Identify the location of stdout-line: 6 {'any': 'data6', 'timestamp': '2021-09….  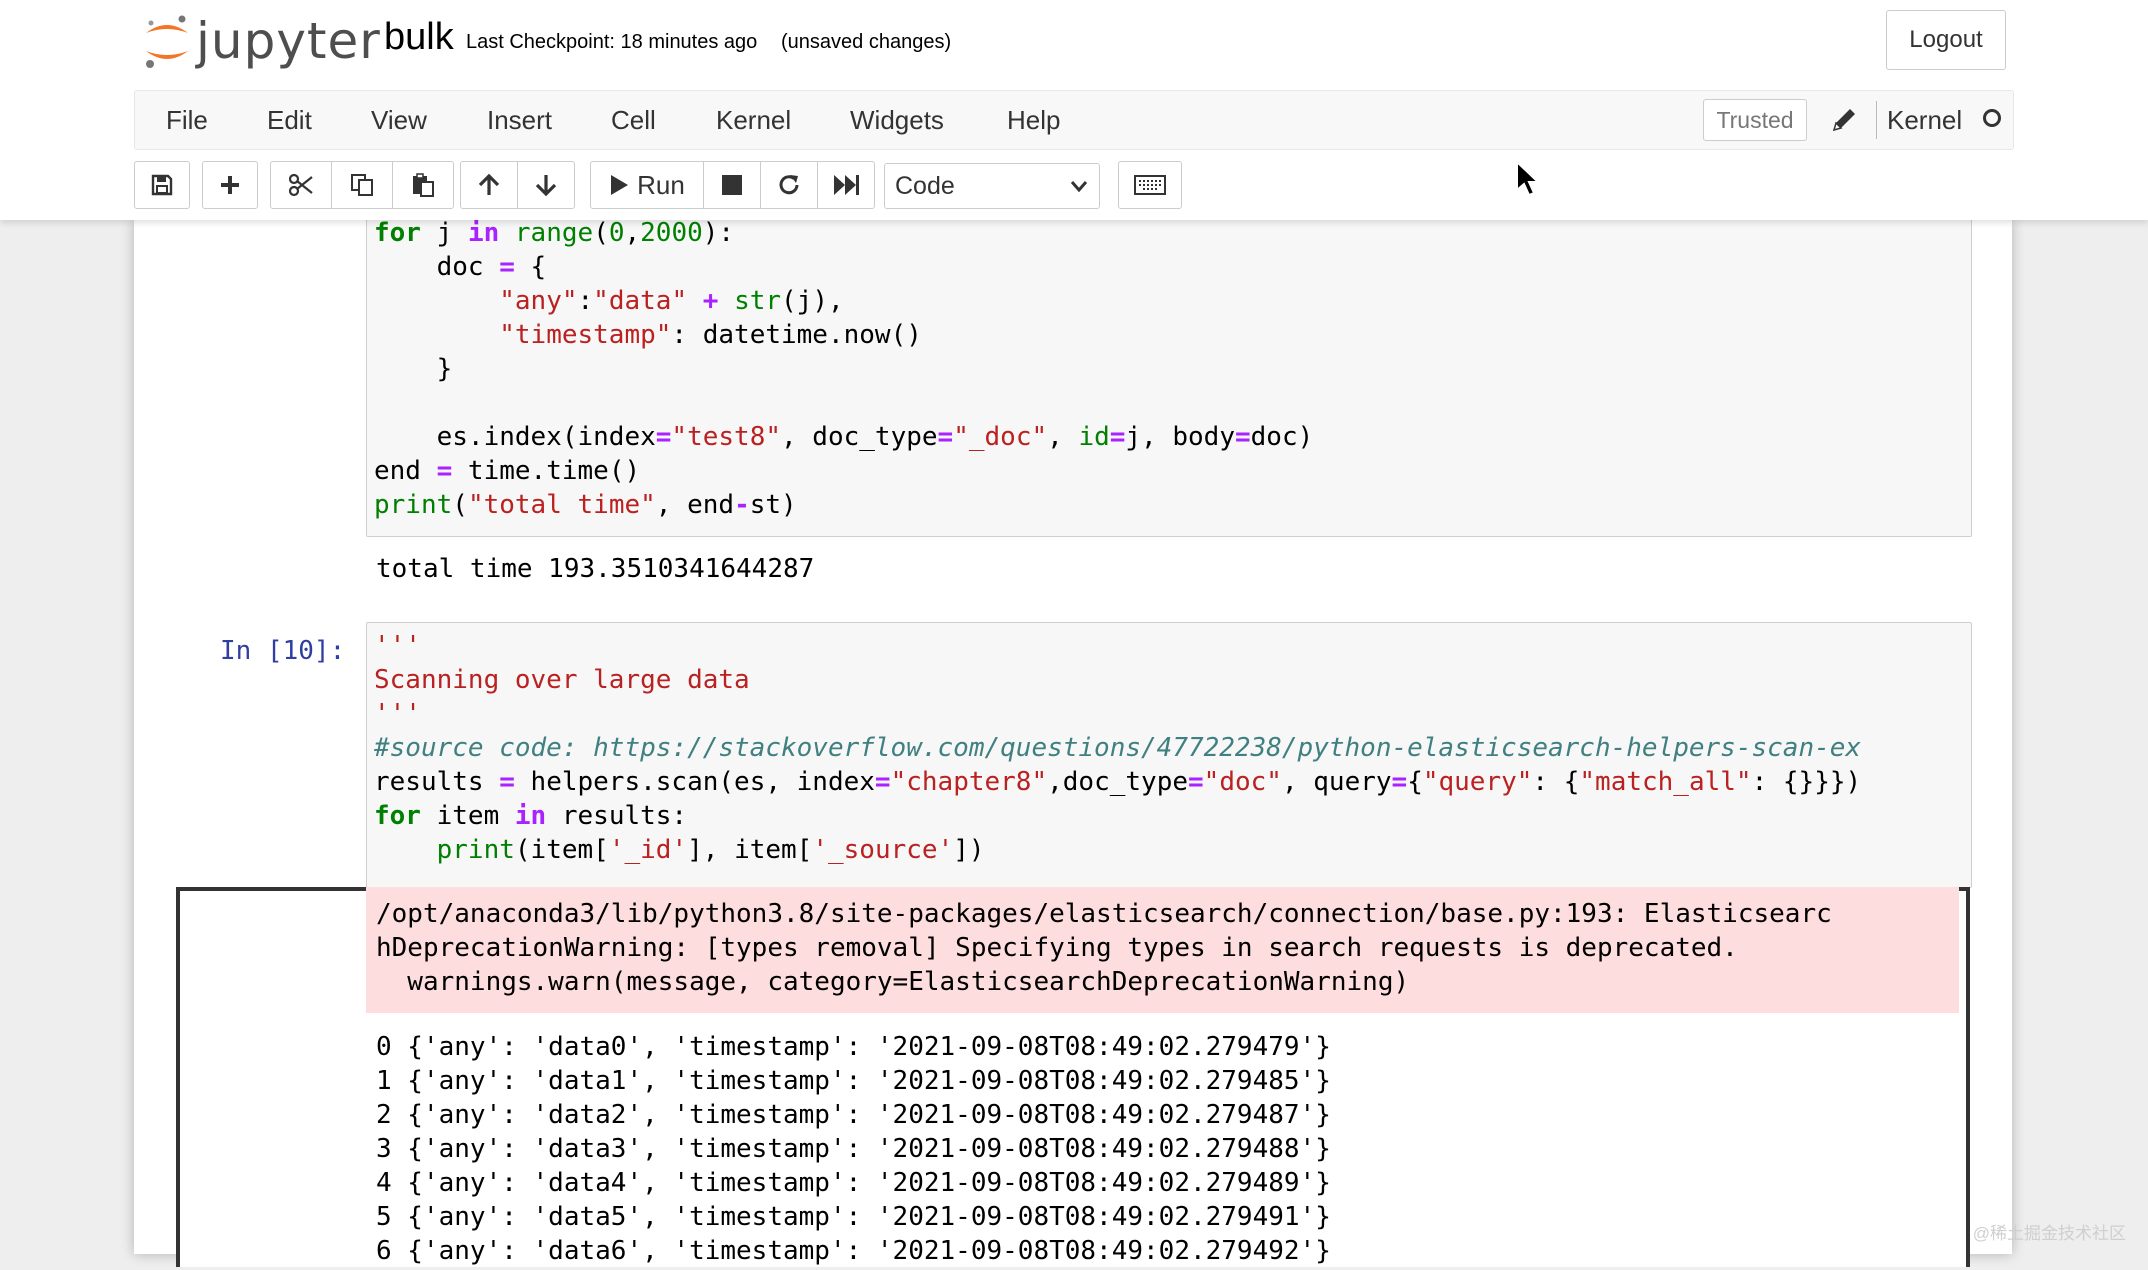
(853, 1251).